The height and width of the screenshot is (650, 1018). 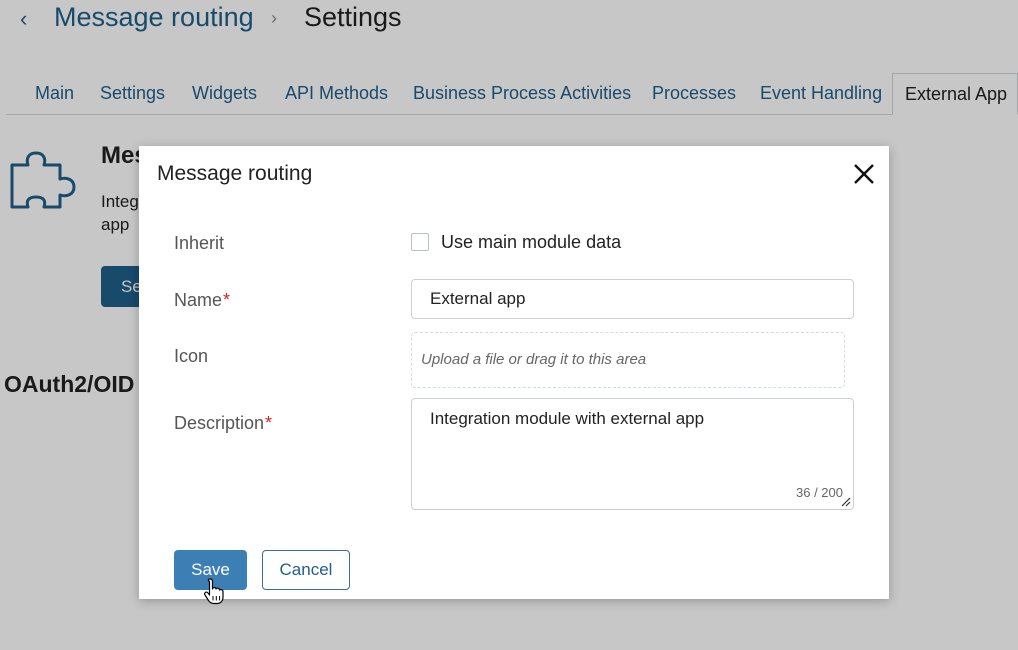 What do you see at coordinates (567, 418) in the screenshot?
I see `description-value: Integration module with external app` at bounding box center [567, 418].